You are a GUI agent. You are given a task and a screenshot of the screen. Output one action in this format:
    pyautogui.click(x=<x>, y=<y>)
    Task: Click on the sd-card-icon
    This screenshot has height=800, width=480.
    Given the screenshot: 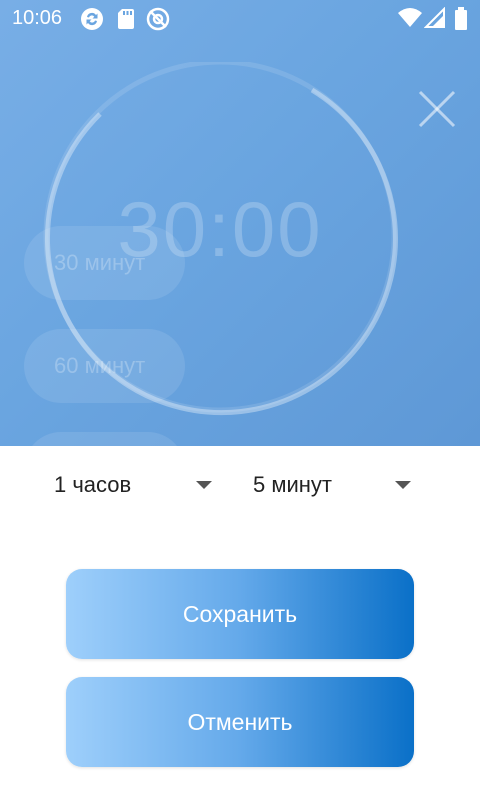 What is the action you would take?
    pyautogui.click(x=126, y=19)
    